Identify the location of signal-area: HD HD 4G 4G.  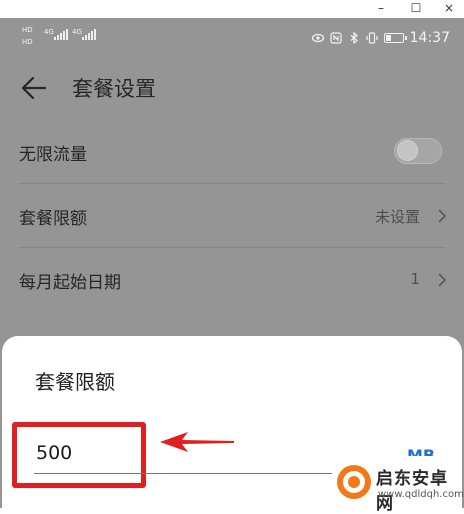
(64, 38).